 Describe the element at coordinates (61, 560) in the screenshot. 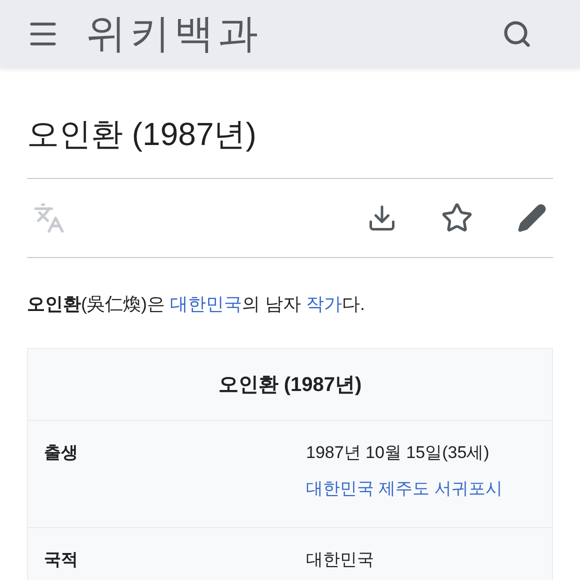

I see `row-label: 국적` at that location.